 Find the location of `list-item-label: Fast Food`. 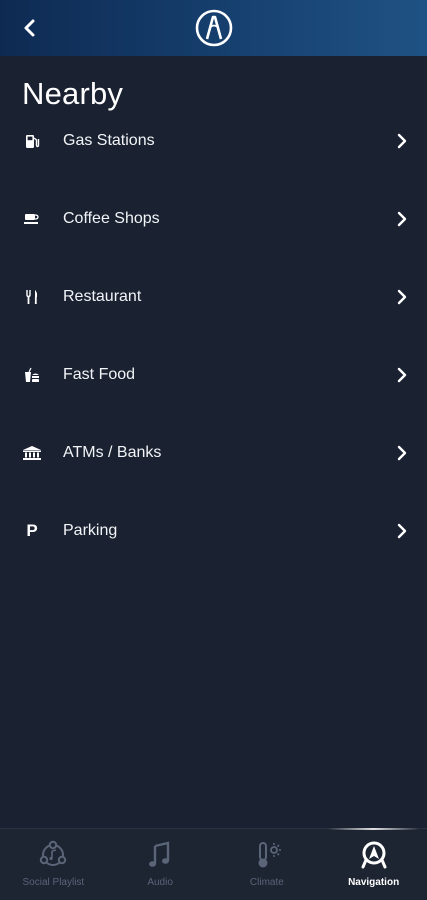

list-item-label: Fast Food is located at coordinates (99, 374).